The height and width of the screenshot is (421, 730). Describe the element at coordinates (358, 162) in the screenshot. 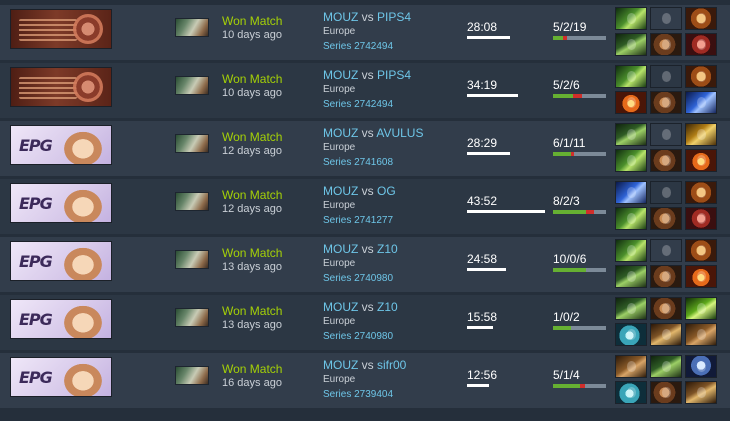

I see `series-link: Series 2741608` at that location.